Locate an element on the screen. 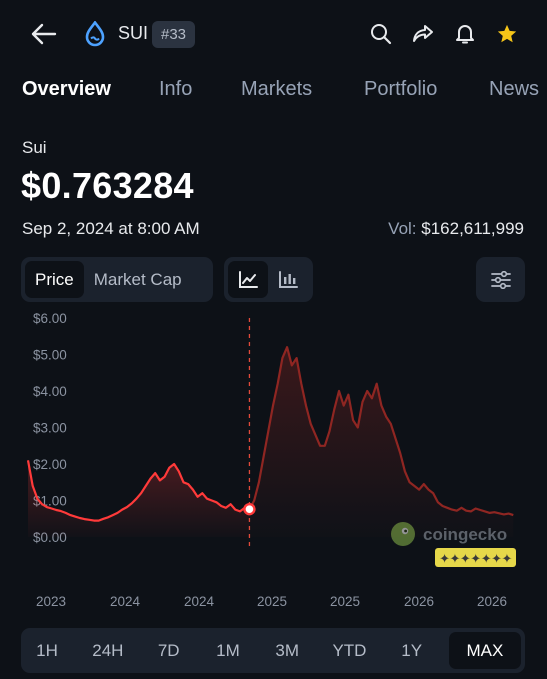 Image resolution: width=547 pixels, height=679 pixels. star-icon is located at coordinates (507, 34).